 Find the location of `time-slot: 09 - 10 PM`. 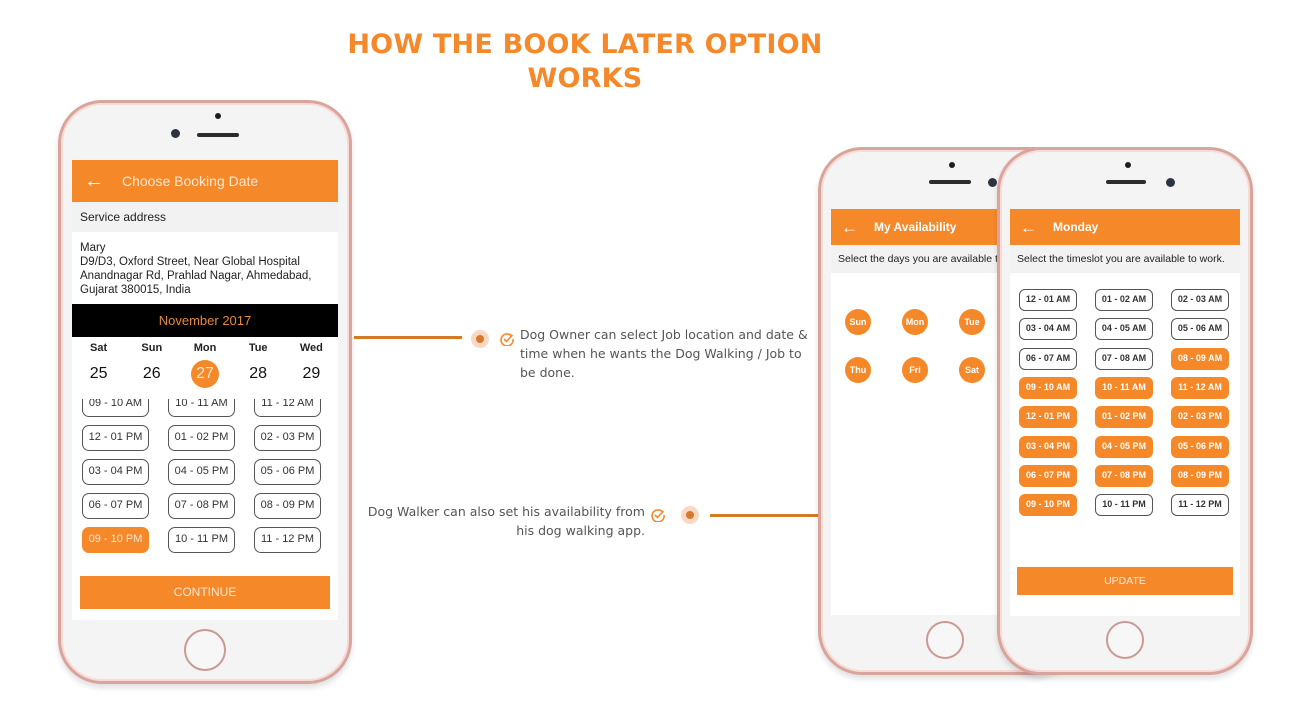

time-slot: 09 - 10 PM is located at coordinates (115, 540).